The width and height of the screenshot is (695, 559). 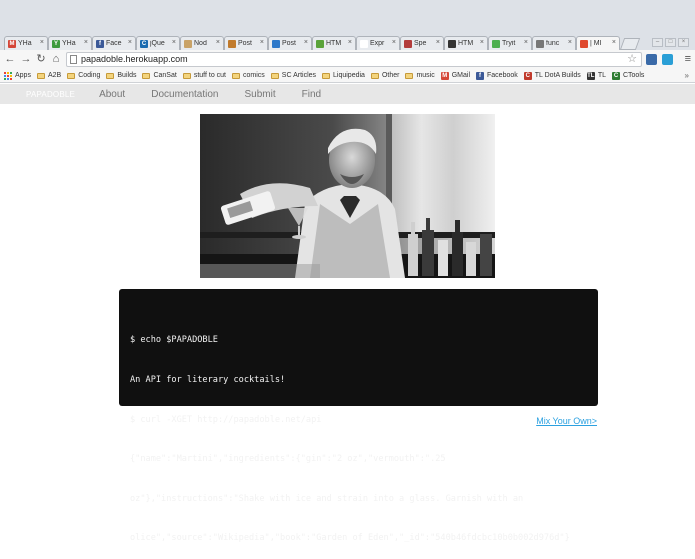 I want to click on maximize-button: □, so click(x=670, y=42).